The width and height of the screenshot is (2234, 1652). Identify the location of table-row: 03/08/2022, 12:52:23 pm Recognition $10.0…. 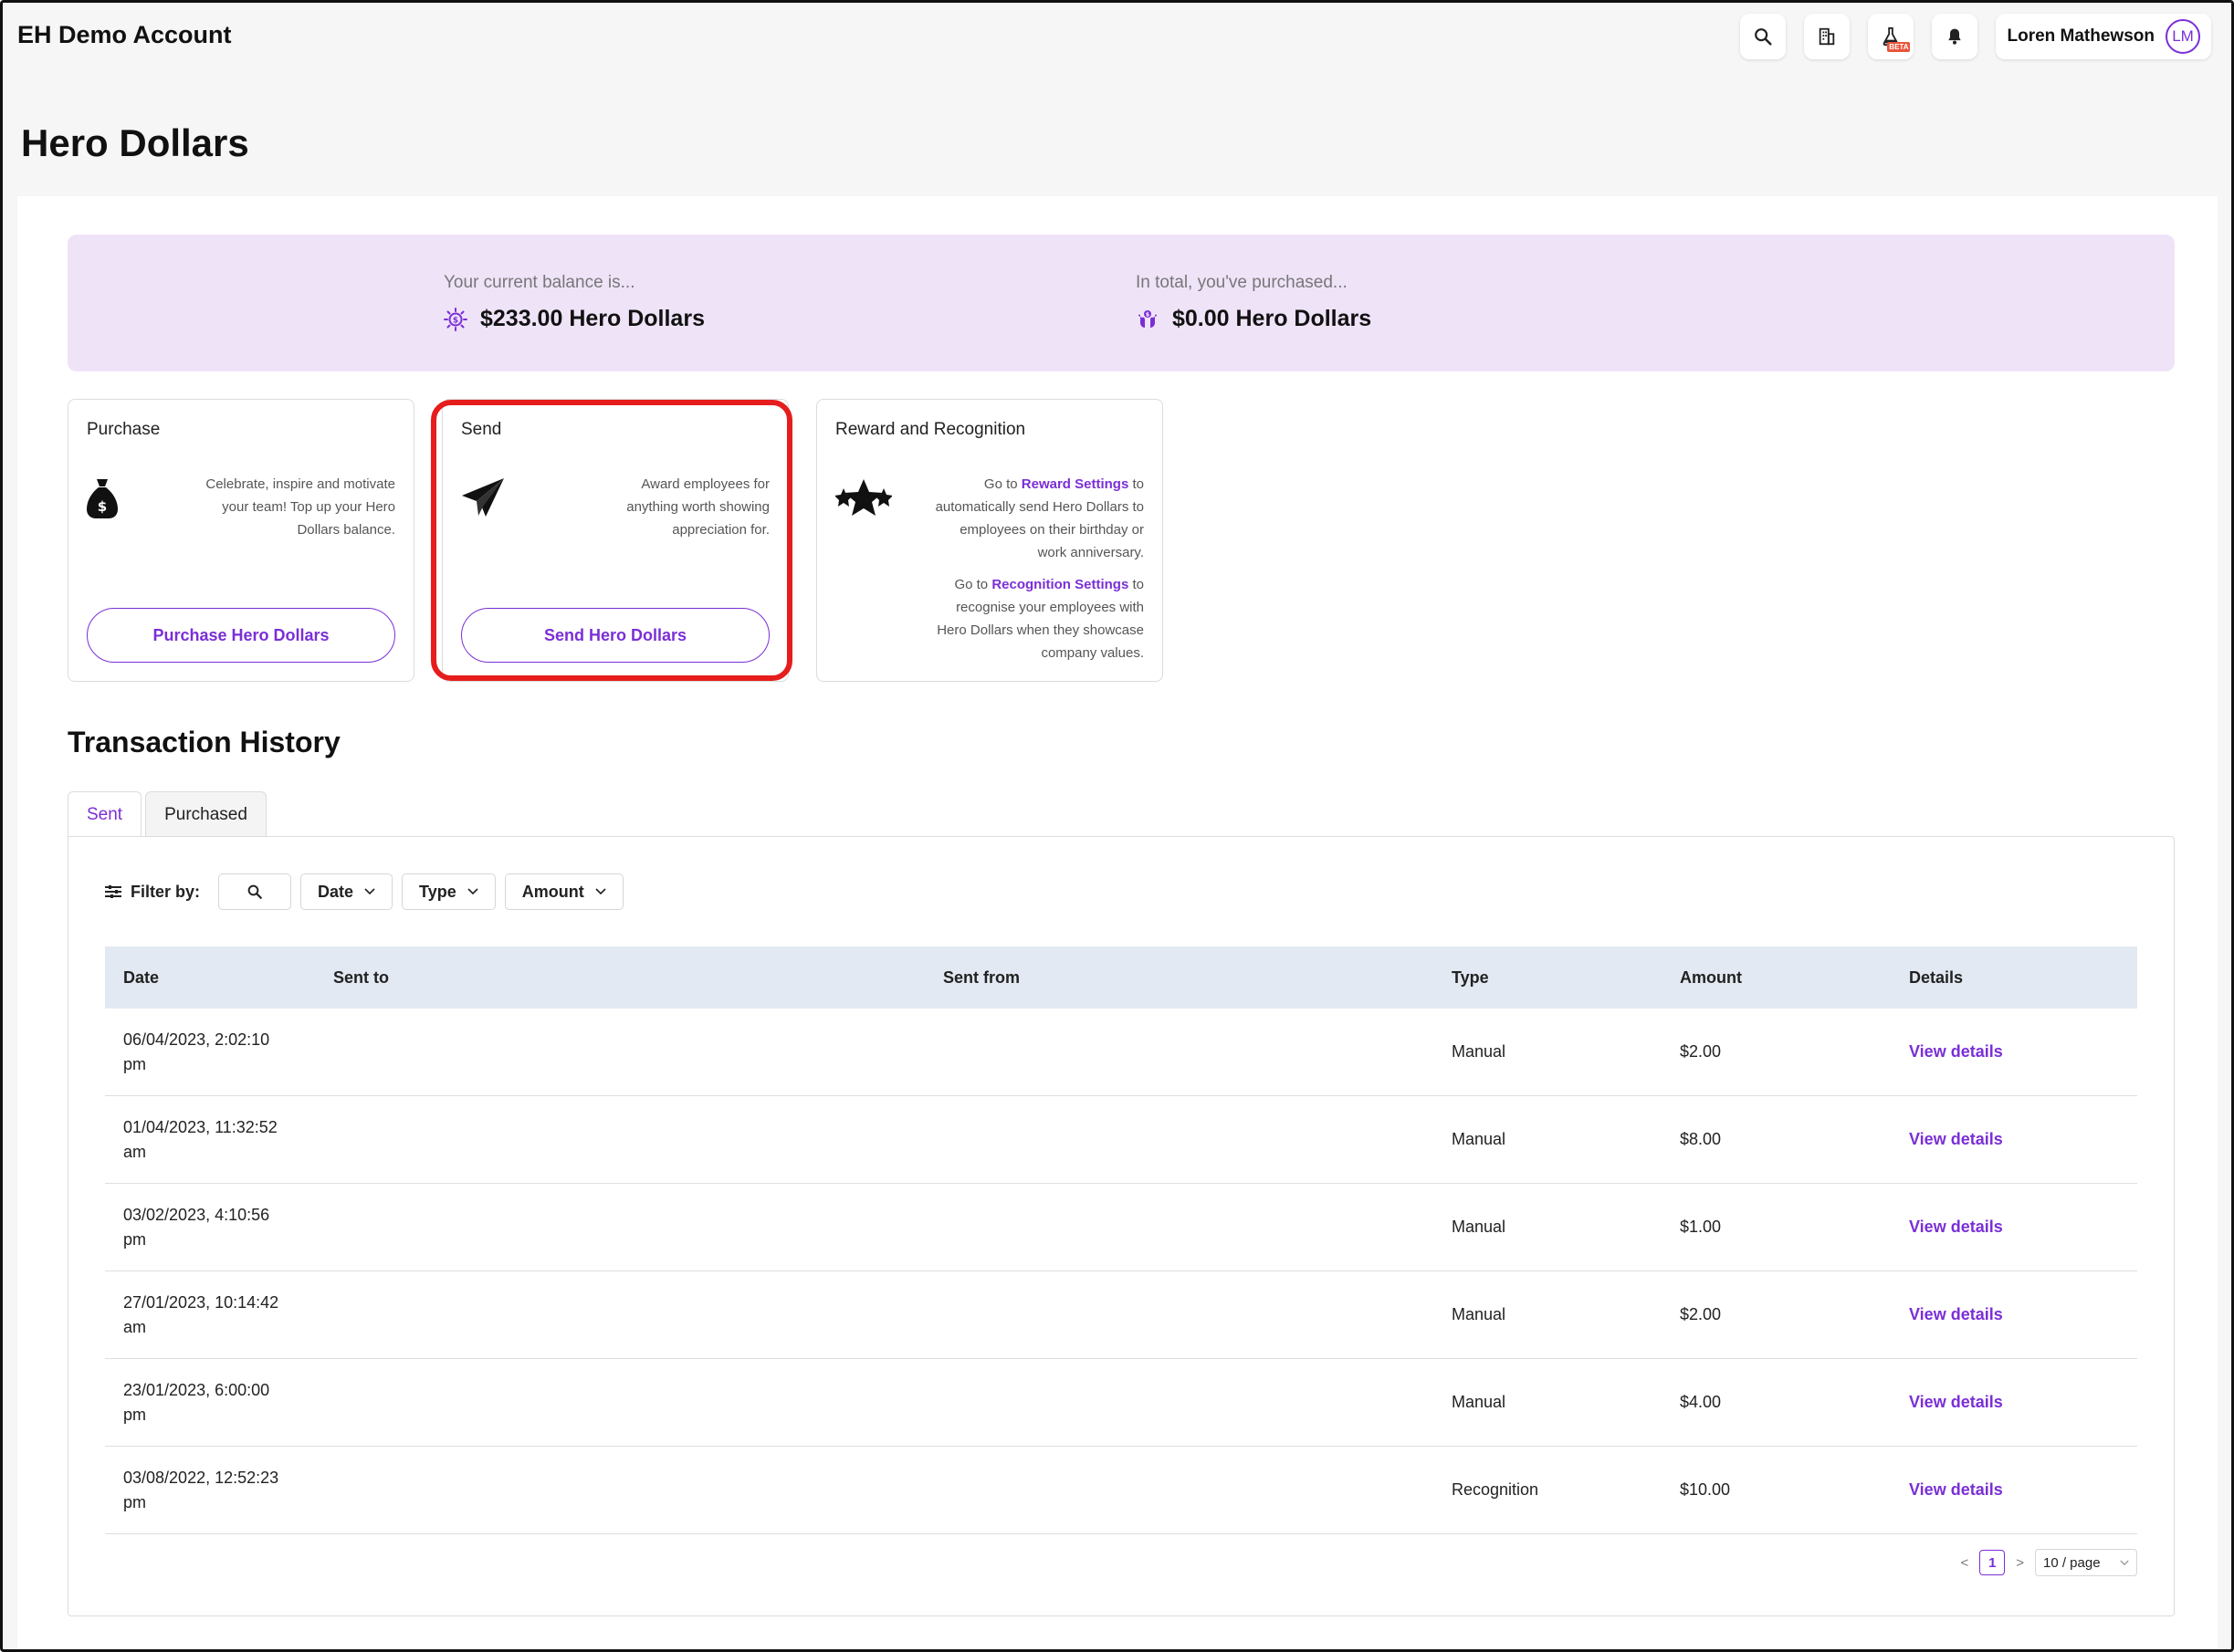
(1121, 1490).